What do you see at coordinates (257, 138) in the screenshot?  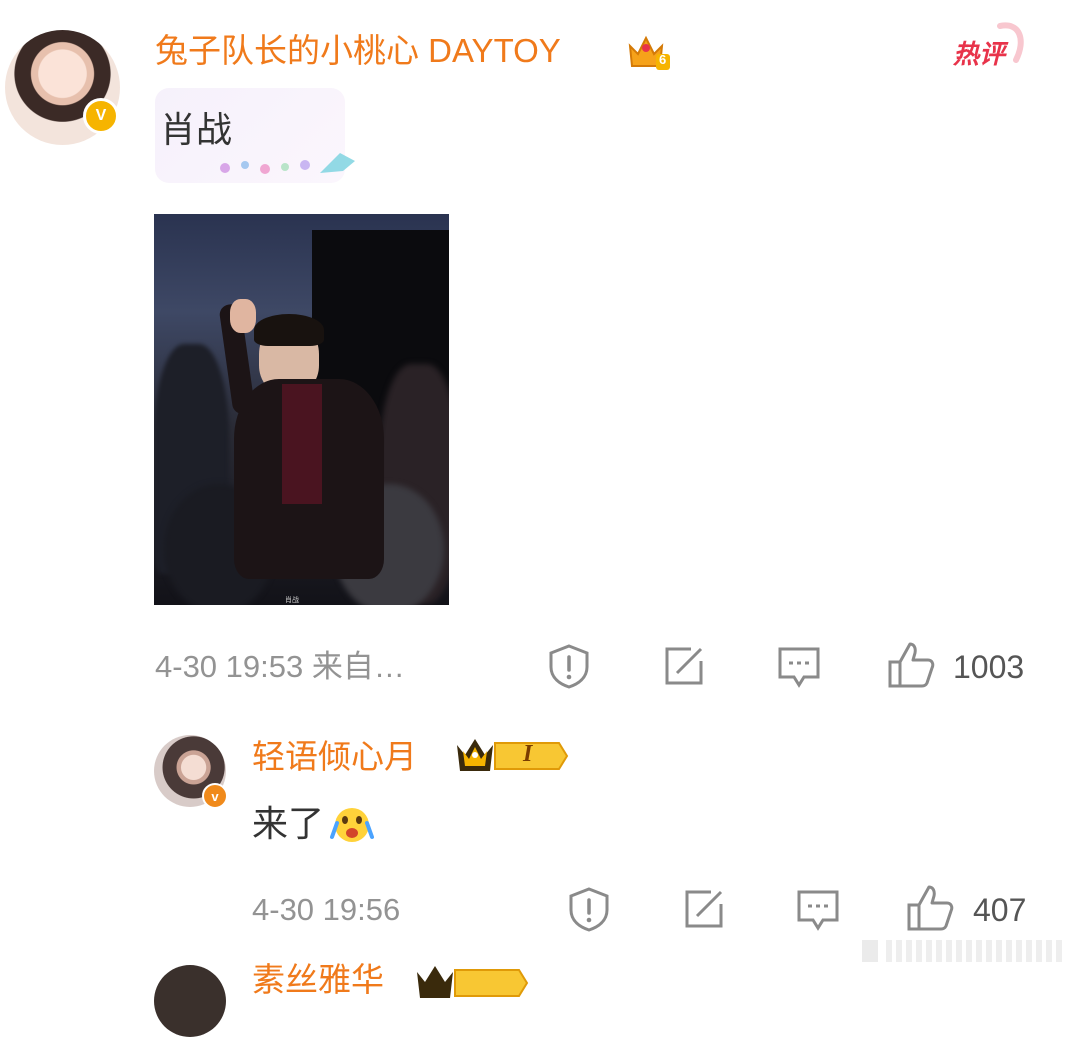 I see `comment-bubble: 肖战` at bounding box center [257, 138].